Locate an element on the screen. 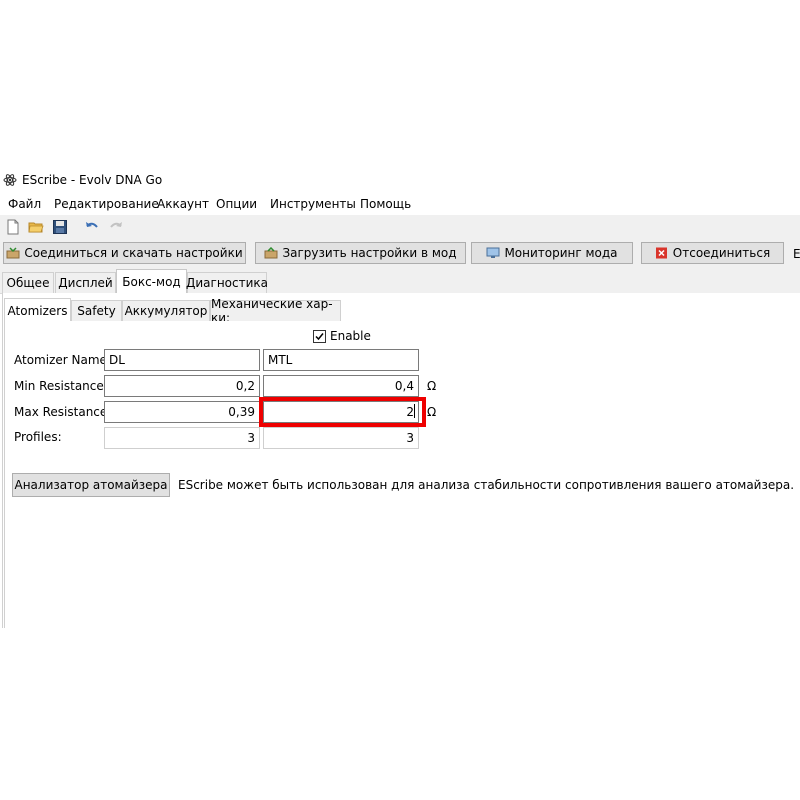 The width and height of the screenshot is (800, 800). menu-account: Аккаунт is located at coordinates (183, 204).